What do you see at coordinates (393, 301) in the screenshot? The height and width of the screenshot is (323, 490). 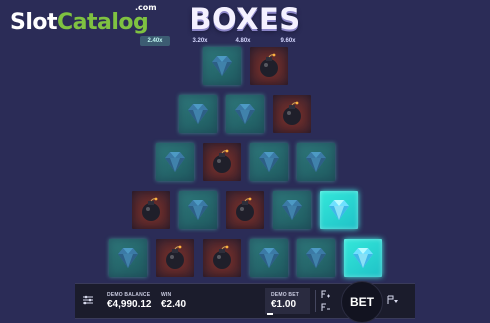 I see `autoplay-icon` at bounding box center [393, 301].